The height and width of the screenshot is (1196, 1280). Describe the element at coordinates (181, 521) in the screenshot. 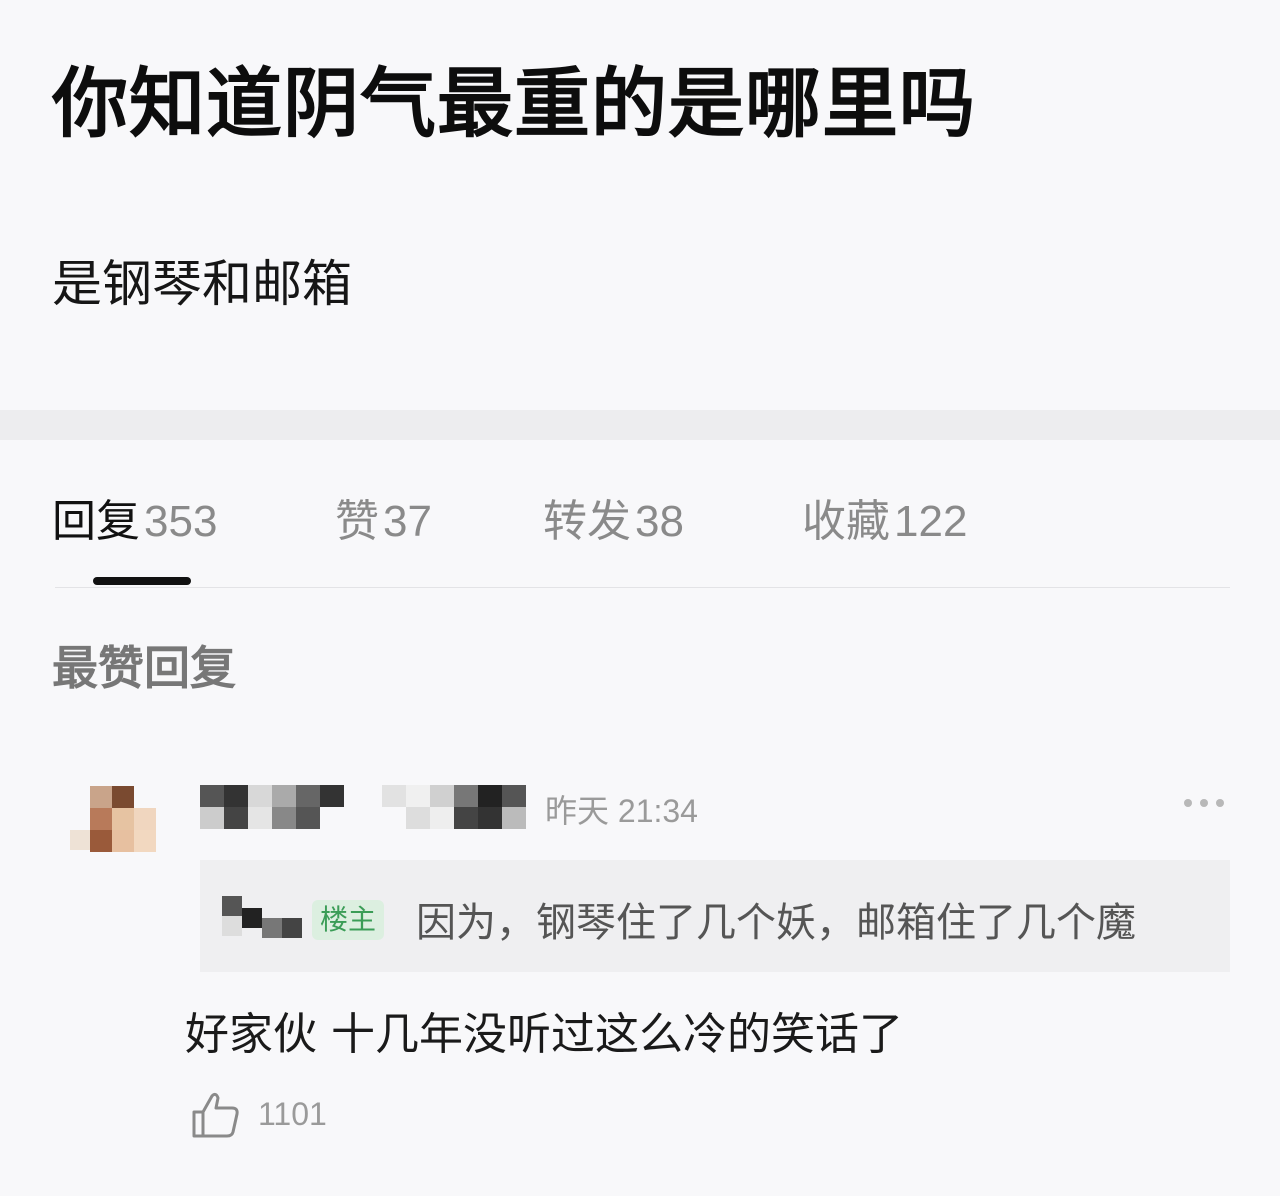

I see `tab-count: 353` at that location.